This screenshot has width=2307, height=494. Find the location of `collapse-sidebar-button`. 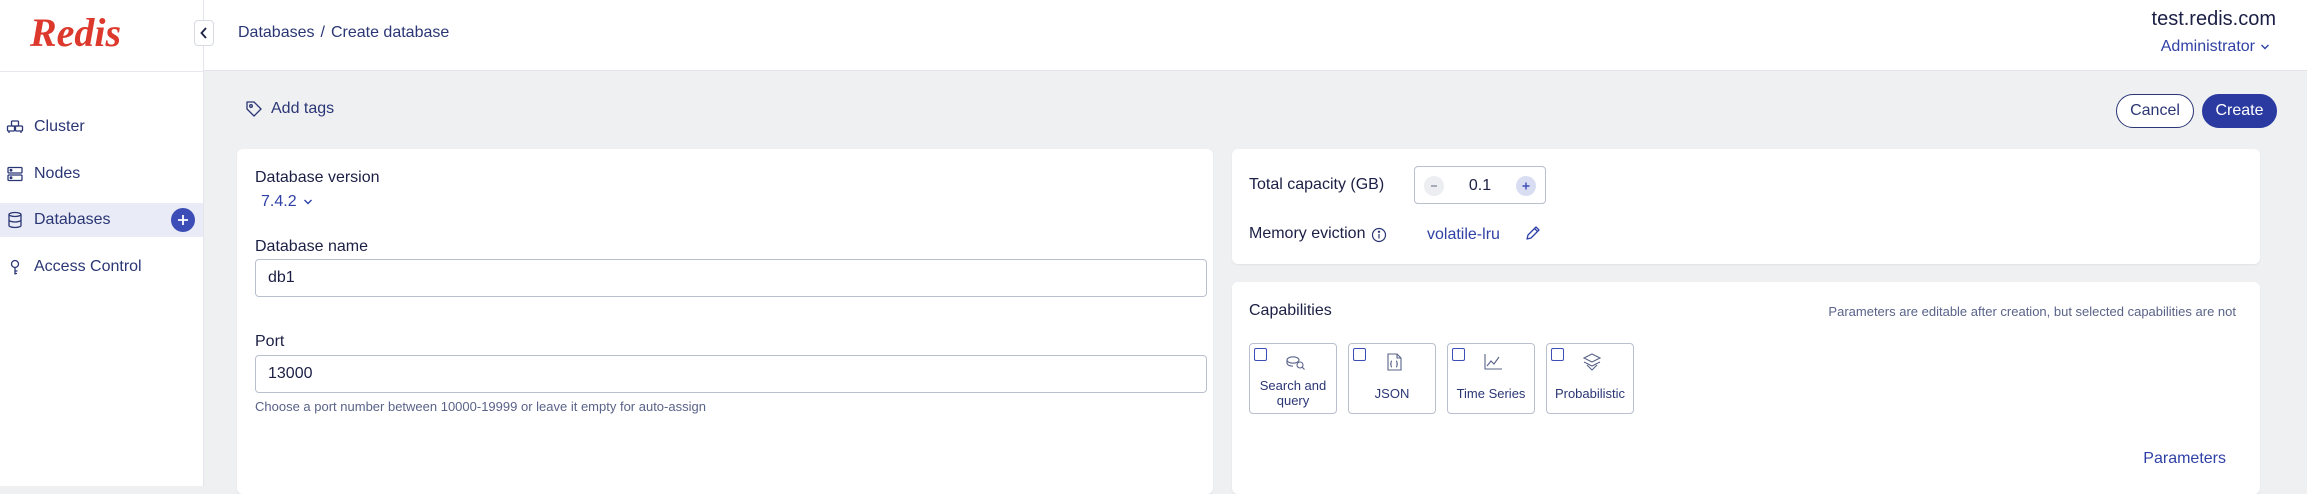

collapse-sidebar-button is located at coordinates (204, 33).